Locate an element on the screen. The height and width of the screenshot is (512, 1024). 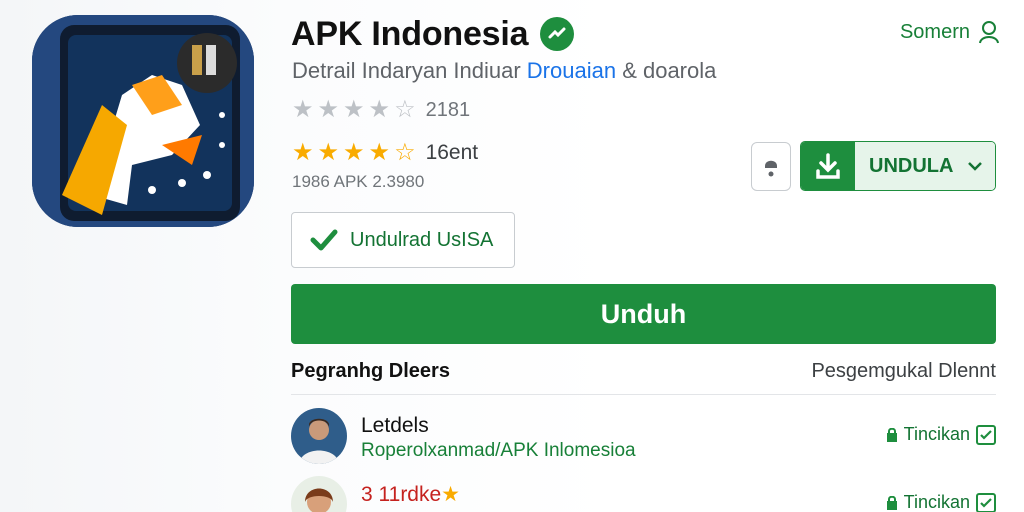
list-item: 3 11rdke★ Tincikan is located at coordinates (643, 494).